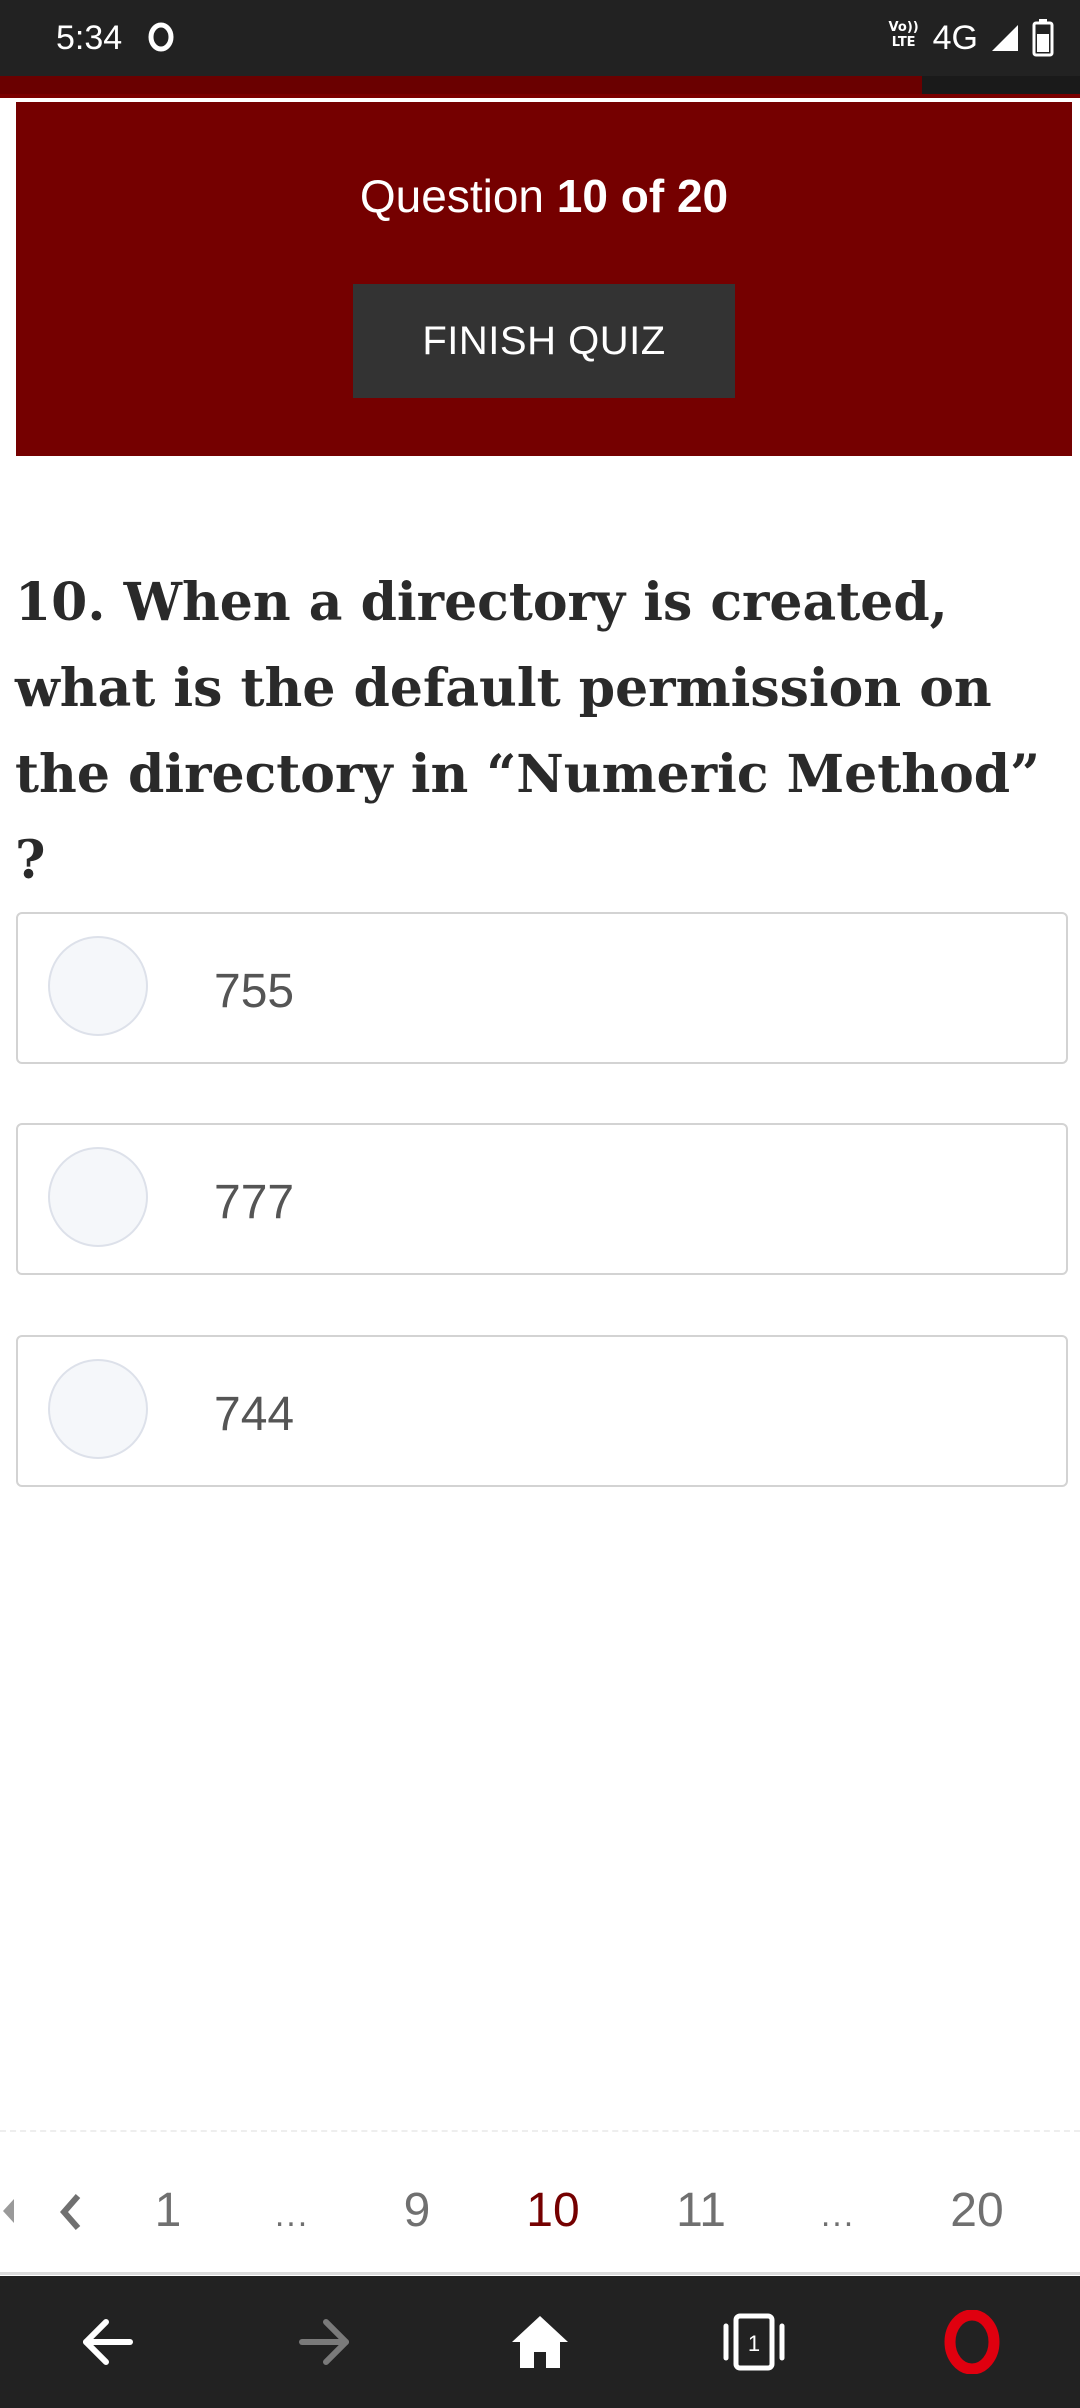  I want to click on tab-count: 1, so click(754, 2343).